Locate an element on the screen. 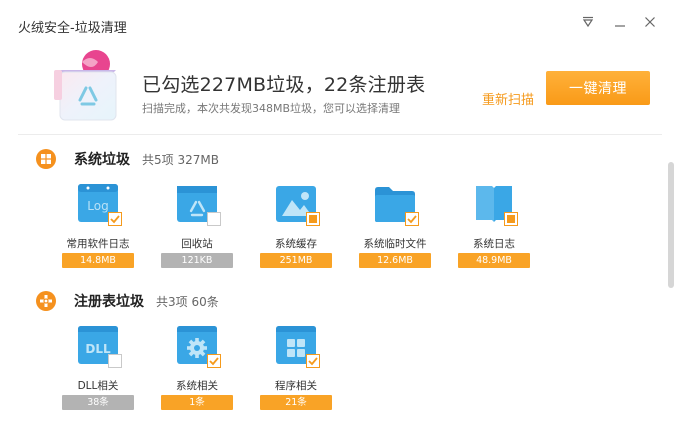  minimize-button is located at coordinates (620, 22).